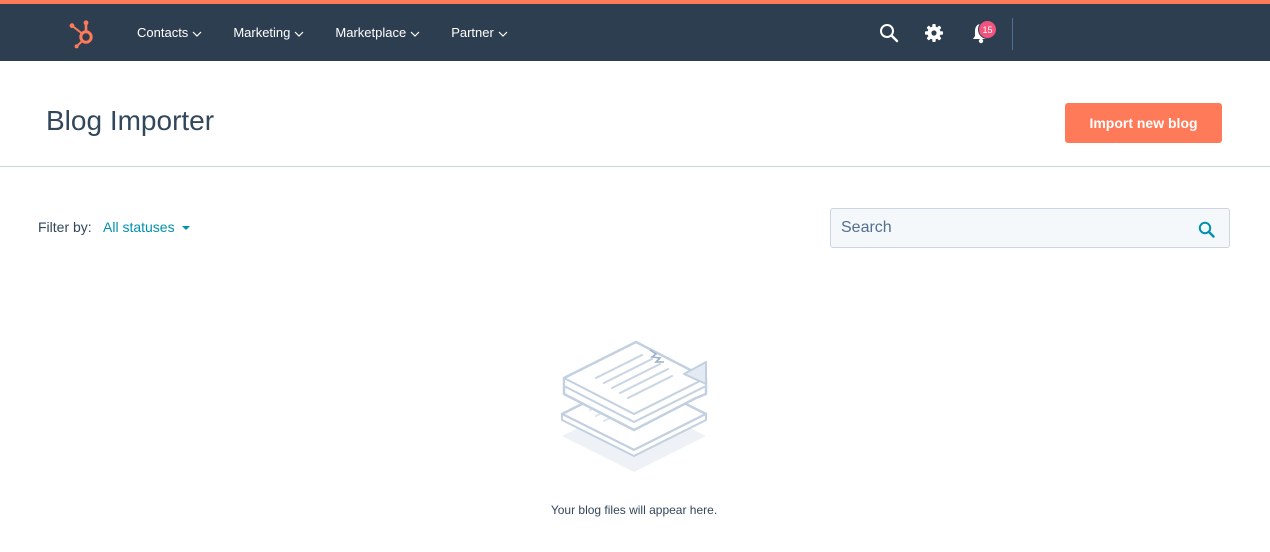  What do you see at coordinates (1011, 228) in the screenshot?
I see `search-input` at bounding box center [1011, 228].